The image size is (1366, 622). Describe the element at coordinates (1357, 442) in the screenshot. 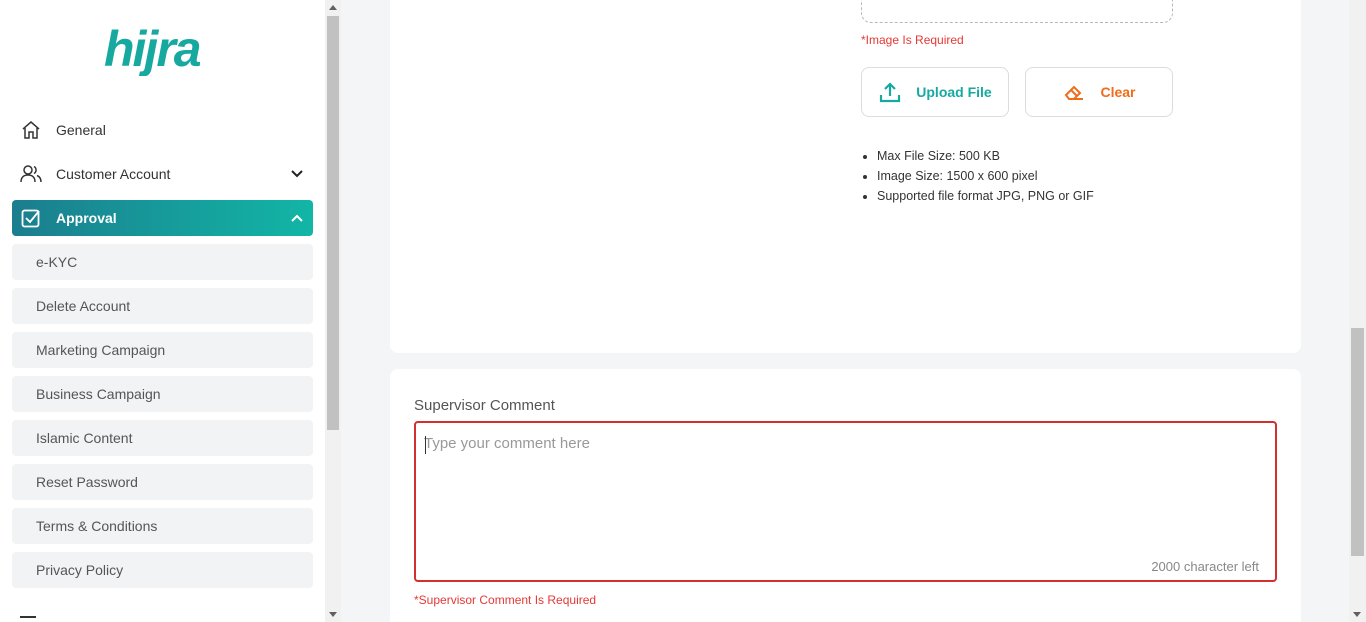

I see `main-scroll-thumb` at that location.